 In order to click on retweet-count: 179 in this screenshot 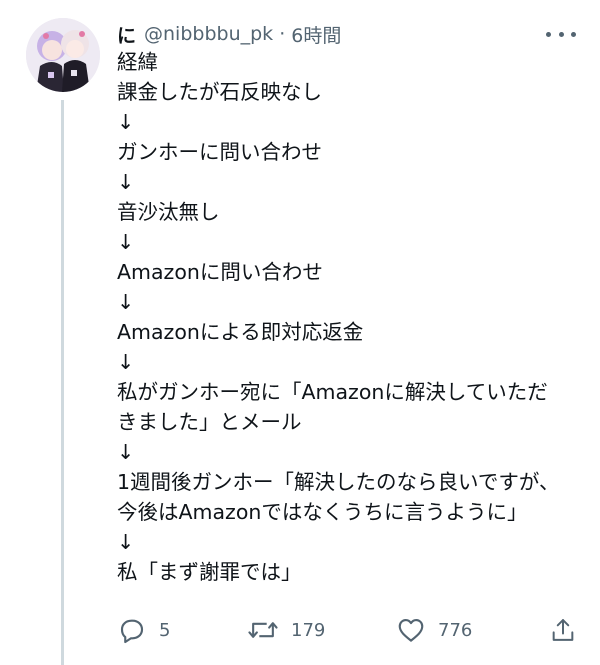, I will do `click(308, 630)`.